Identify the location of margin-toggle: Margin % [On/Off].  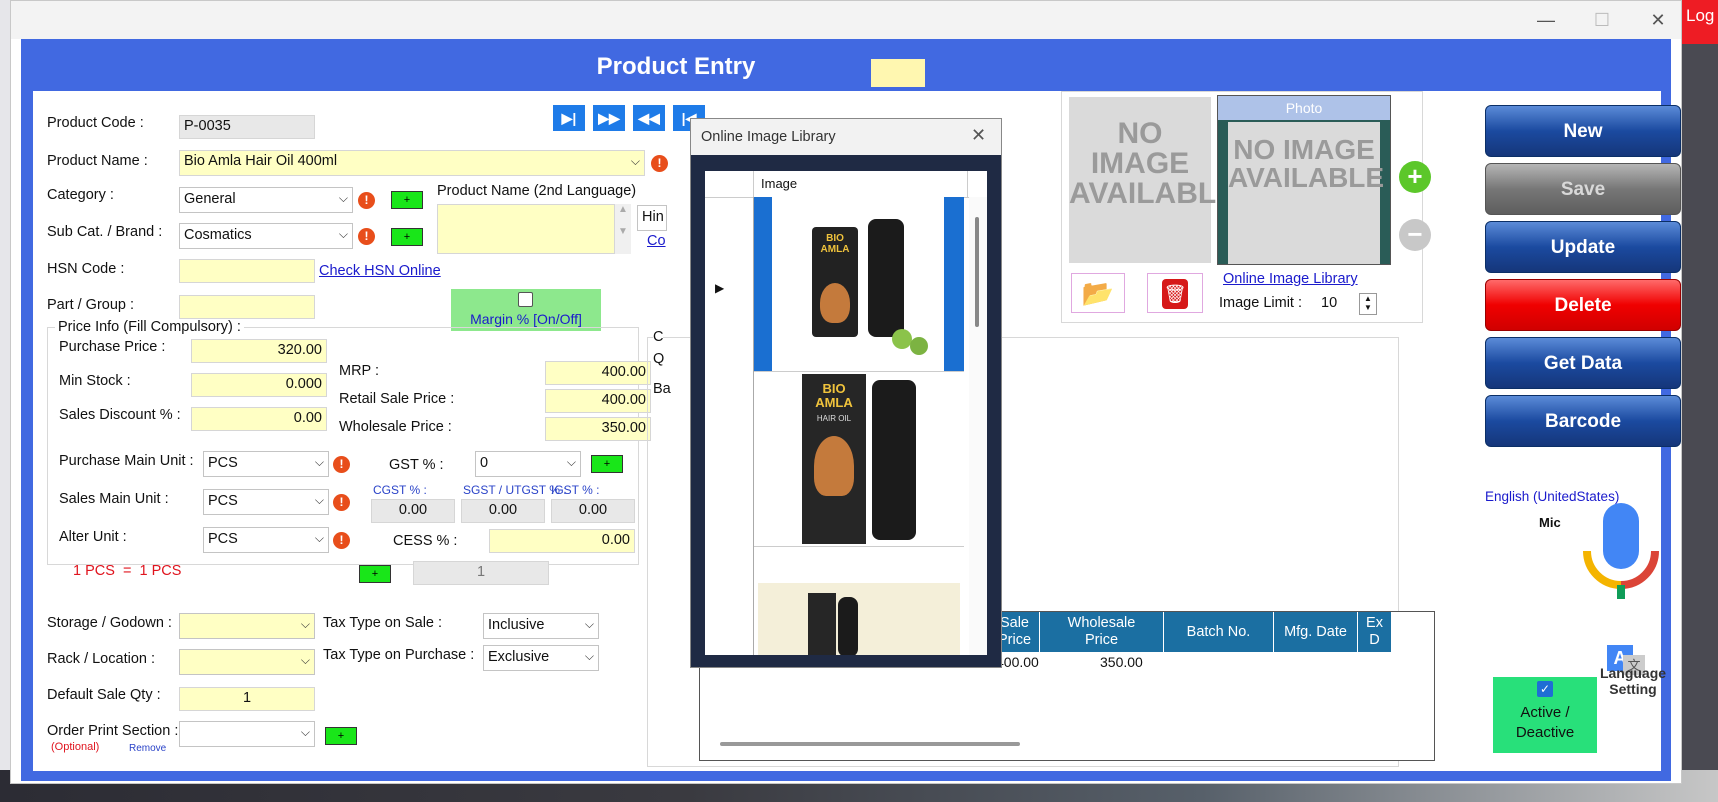
(526, 310).